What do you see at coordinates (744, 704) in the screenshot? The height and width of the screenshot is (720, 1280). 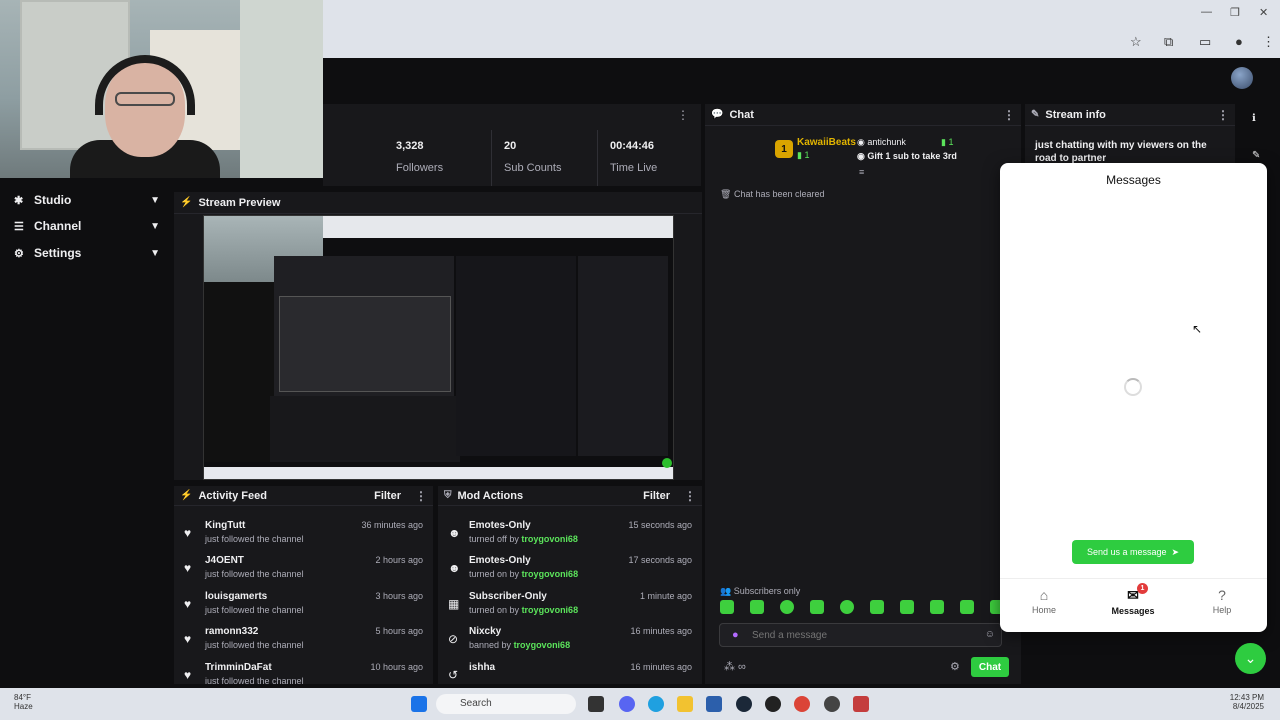 I see `steam-icon` at bounding box center [744, 704].